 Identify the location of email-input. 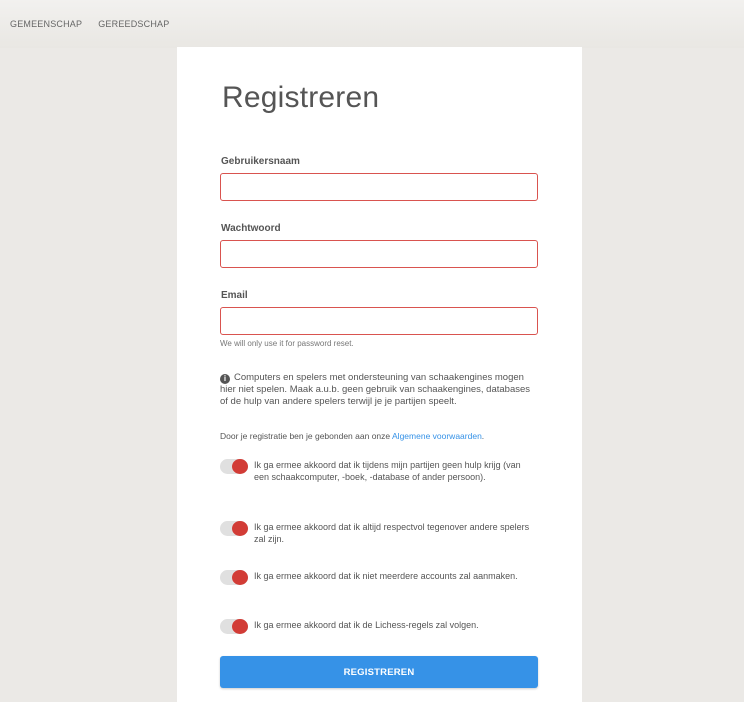
(379, 321).